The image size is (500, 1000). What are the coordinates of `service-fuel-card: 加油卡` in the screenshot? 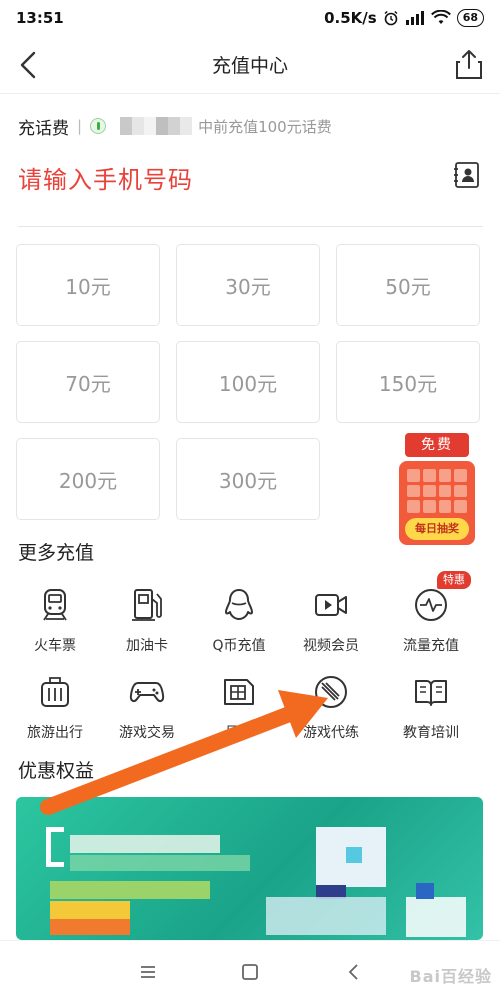 It's located at (147, 627).